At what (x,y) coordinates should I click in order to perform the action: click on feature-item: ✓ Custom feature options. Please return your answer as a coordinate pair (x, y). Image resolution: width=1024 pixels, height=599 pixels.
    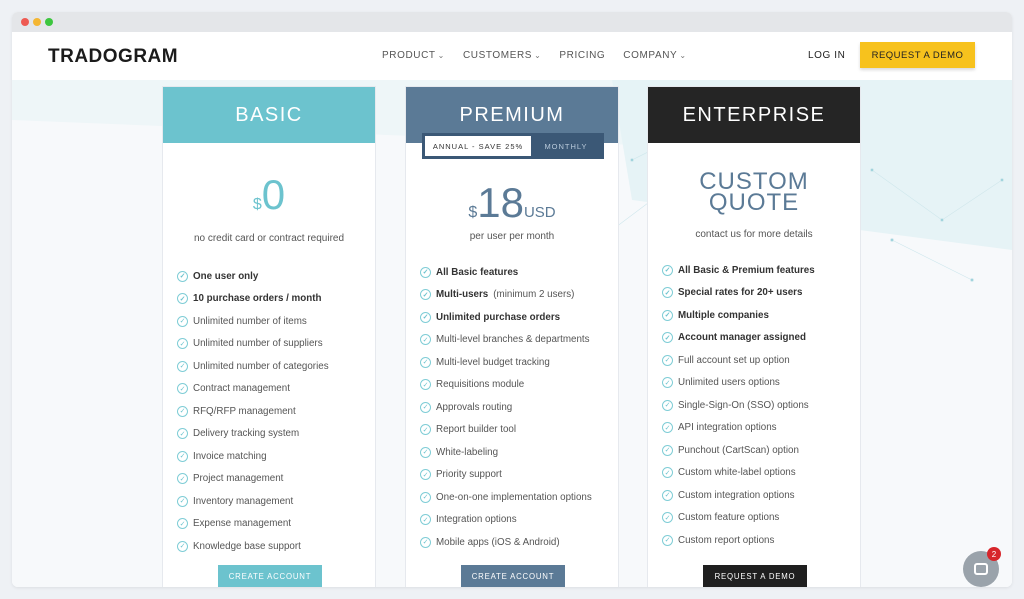
    Looking at the image, I should click on (738, 518).